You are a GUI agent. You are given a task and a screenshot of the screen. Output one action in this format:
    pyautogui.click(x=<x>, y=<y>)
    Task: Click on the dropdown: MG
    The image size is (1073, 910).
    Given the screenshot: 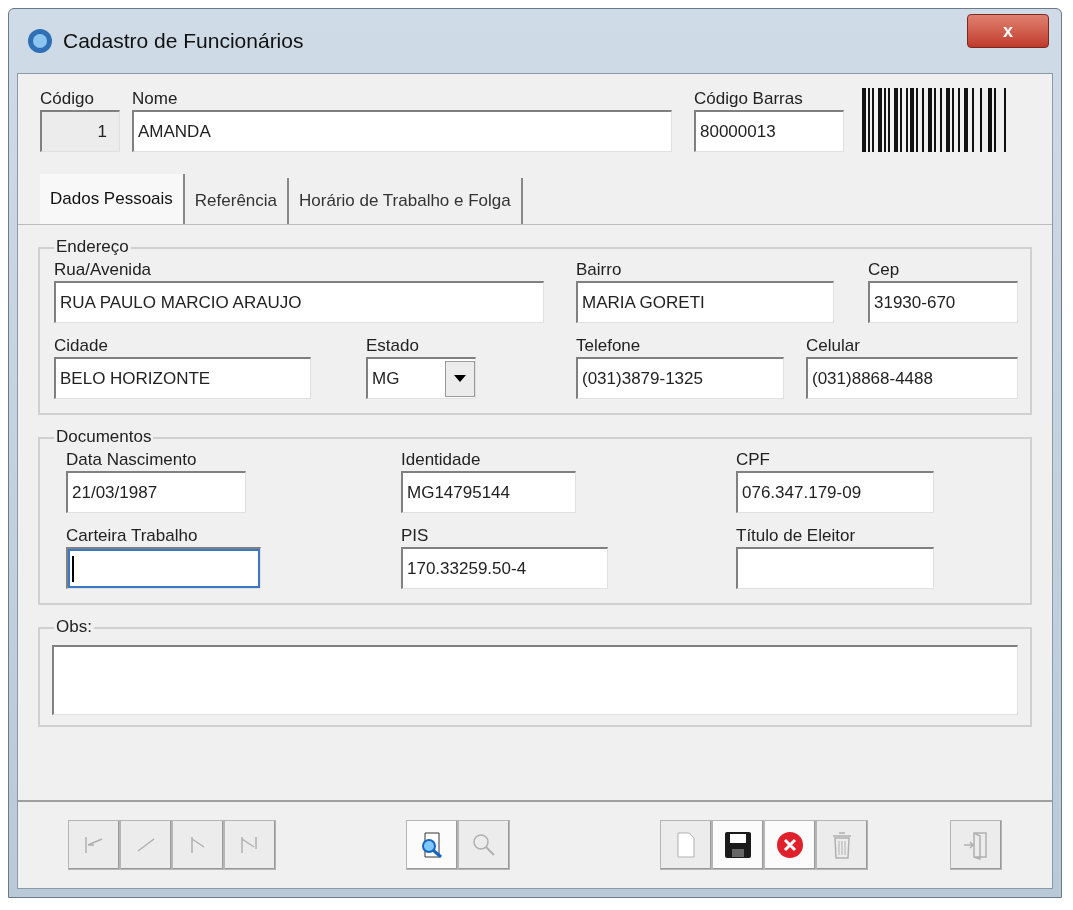 What is the action you would take?
    pyautogui.click(x=421, y=378)
    